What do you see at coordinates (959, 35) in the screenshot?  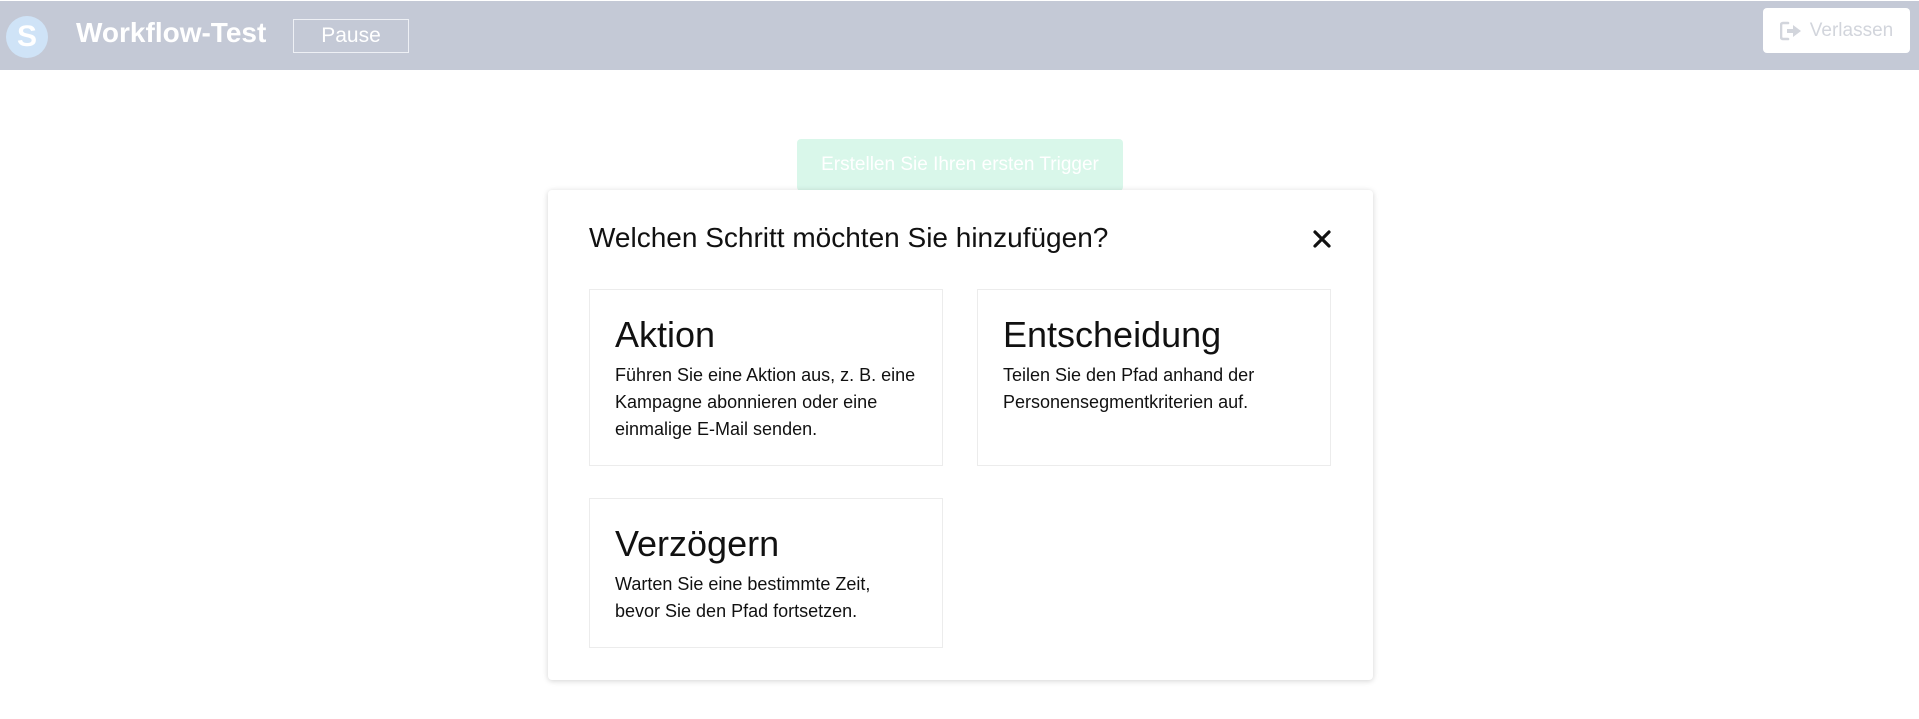 I see `top-bar: S Workflow-Test Pause Verlassen` at bounding box center [959, 35].